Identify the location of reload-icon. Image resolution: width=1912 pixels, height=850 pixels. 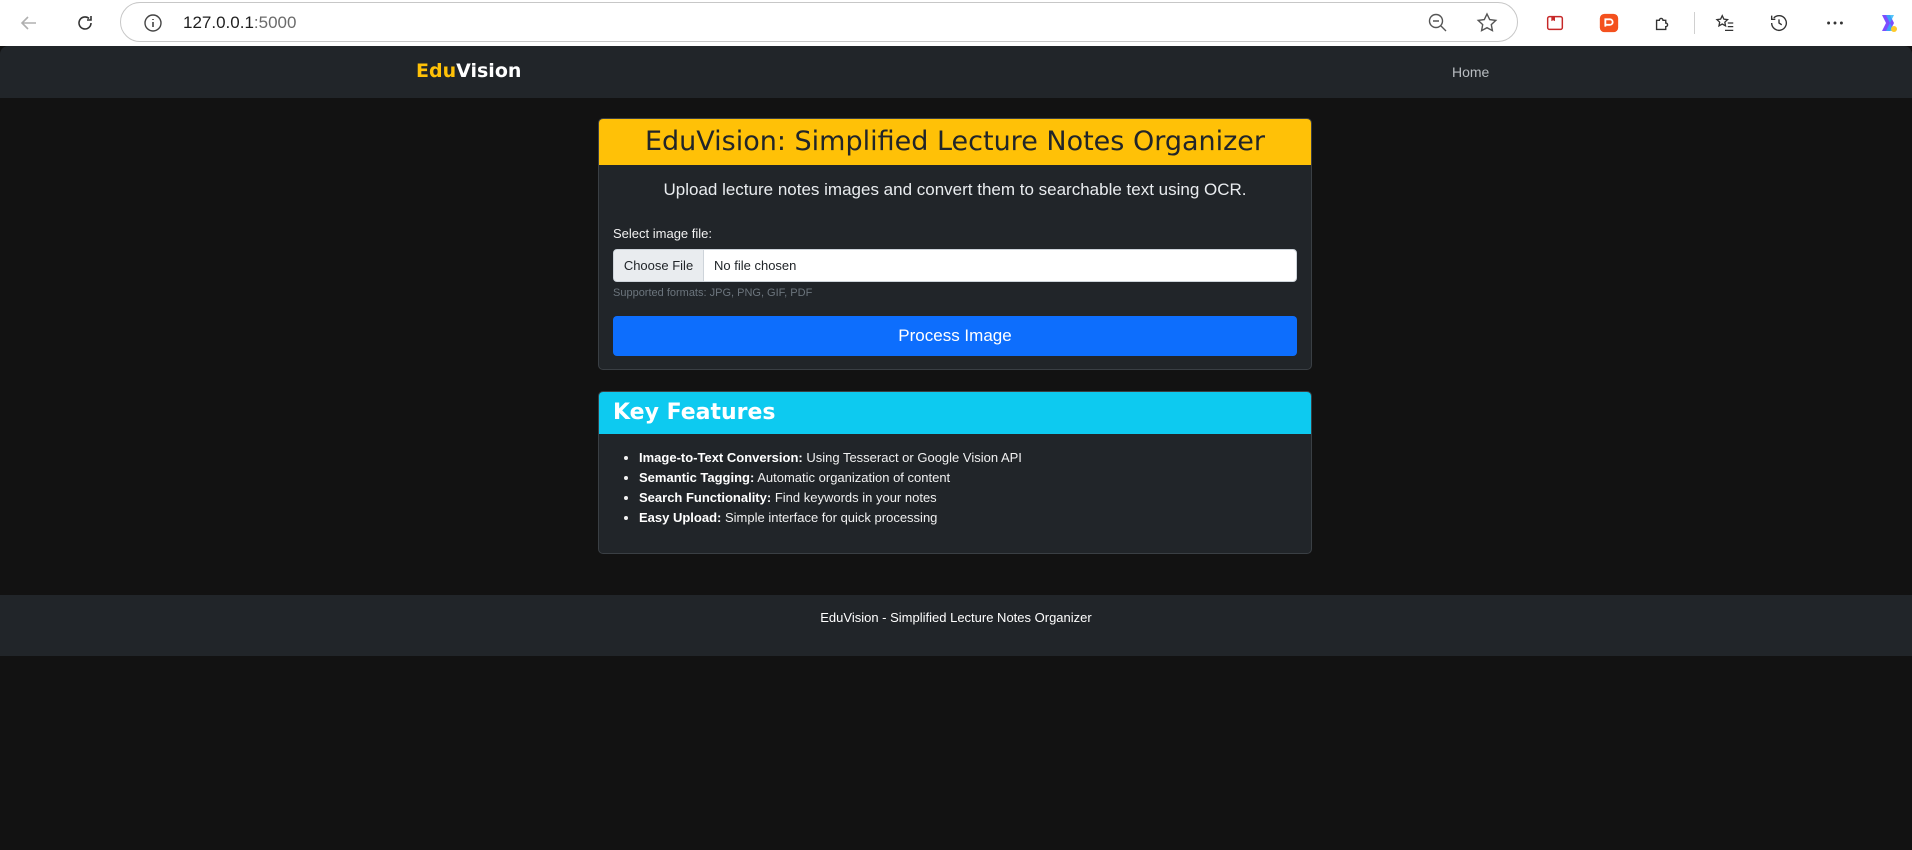
(85, 23).